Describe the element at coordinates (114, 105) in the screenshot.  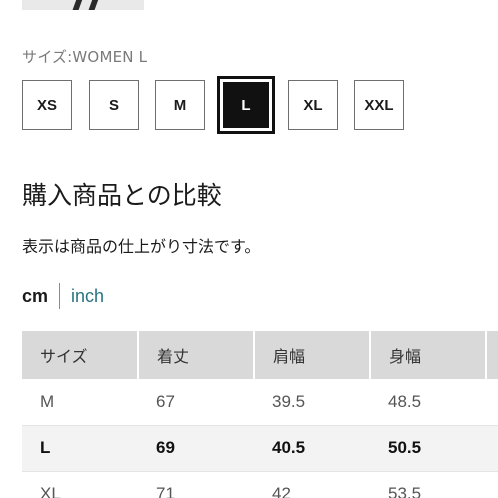
I see `size-chip-s: S` at that location.